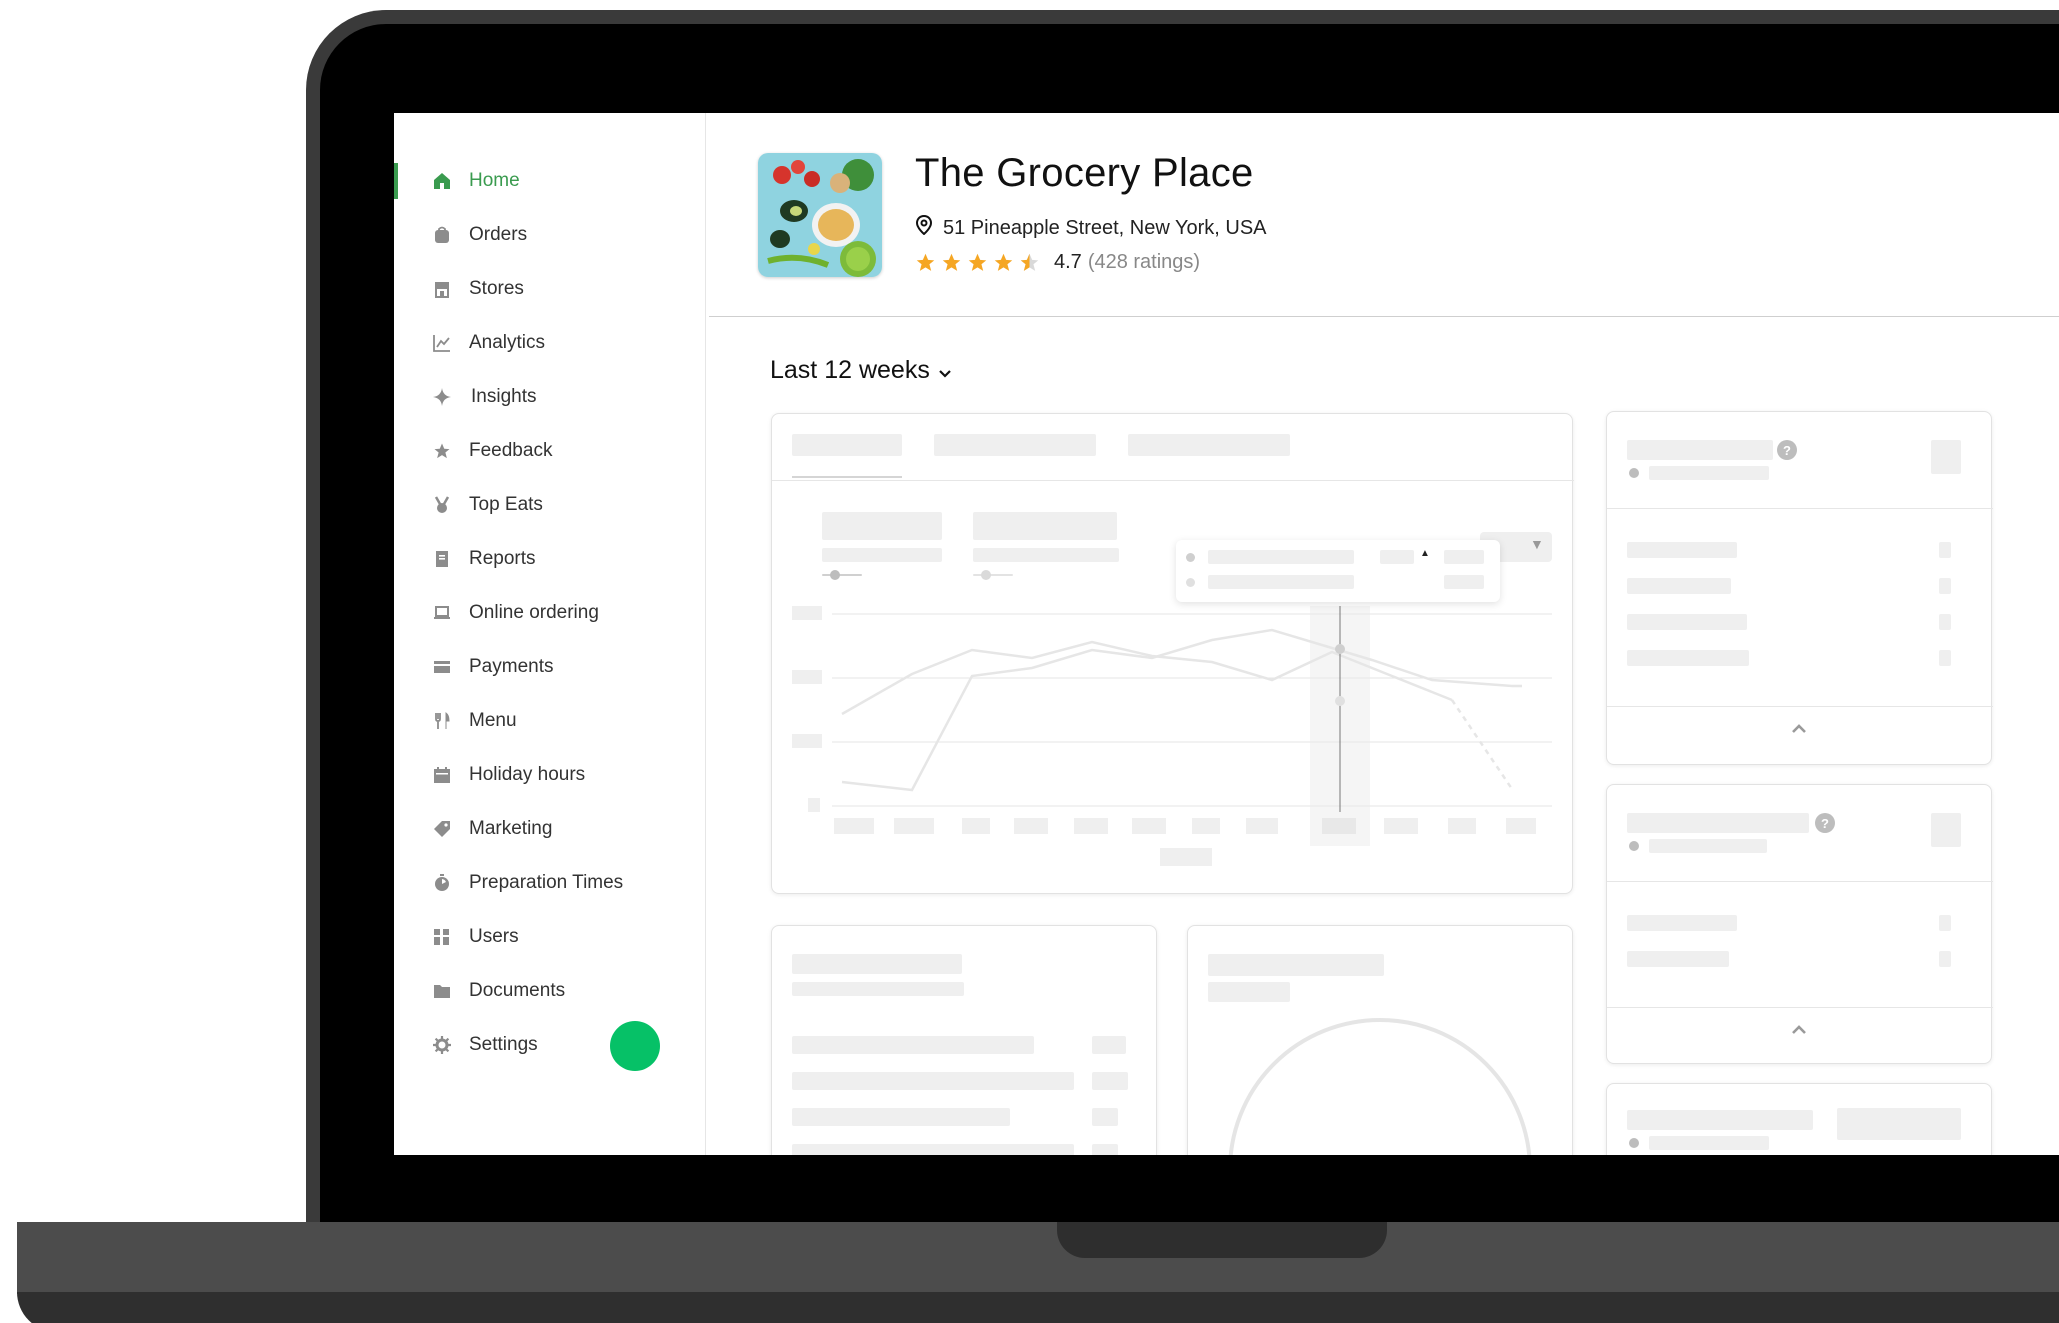 The image size is (2059, 1323). I want to click on rating-stars, so click(977, 262).